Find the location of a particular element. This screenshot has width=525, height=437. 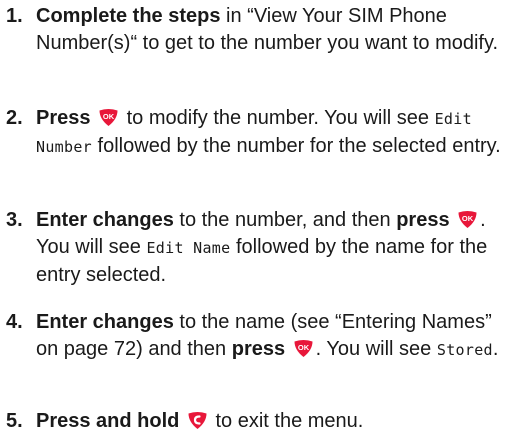

step-number: 4. is located at coordinates (14, 322).